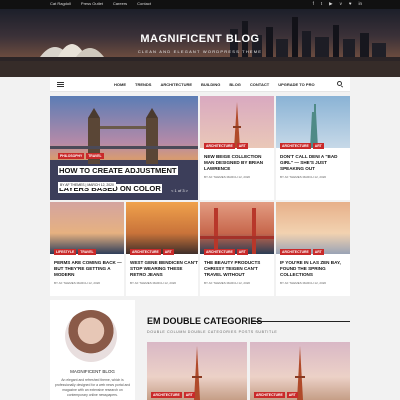 The width and height of the screenshot is (400, 400). I want to click on slider-pager: < 1 of 3 >, so click(179, 190).